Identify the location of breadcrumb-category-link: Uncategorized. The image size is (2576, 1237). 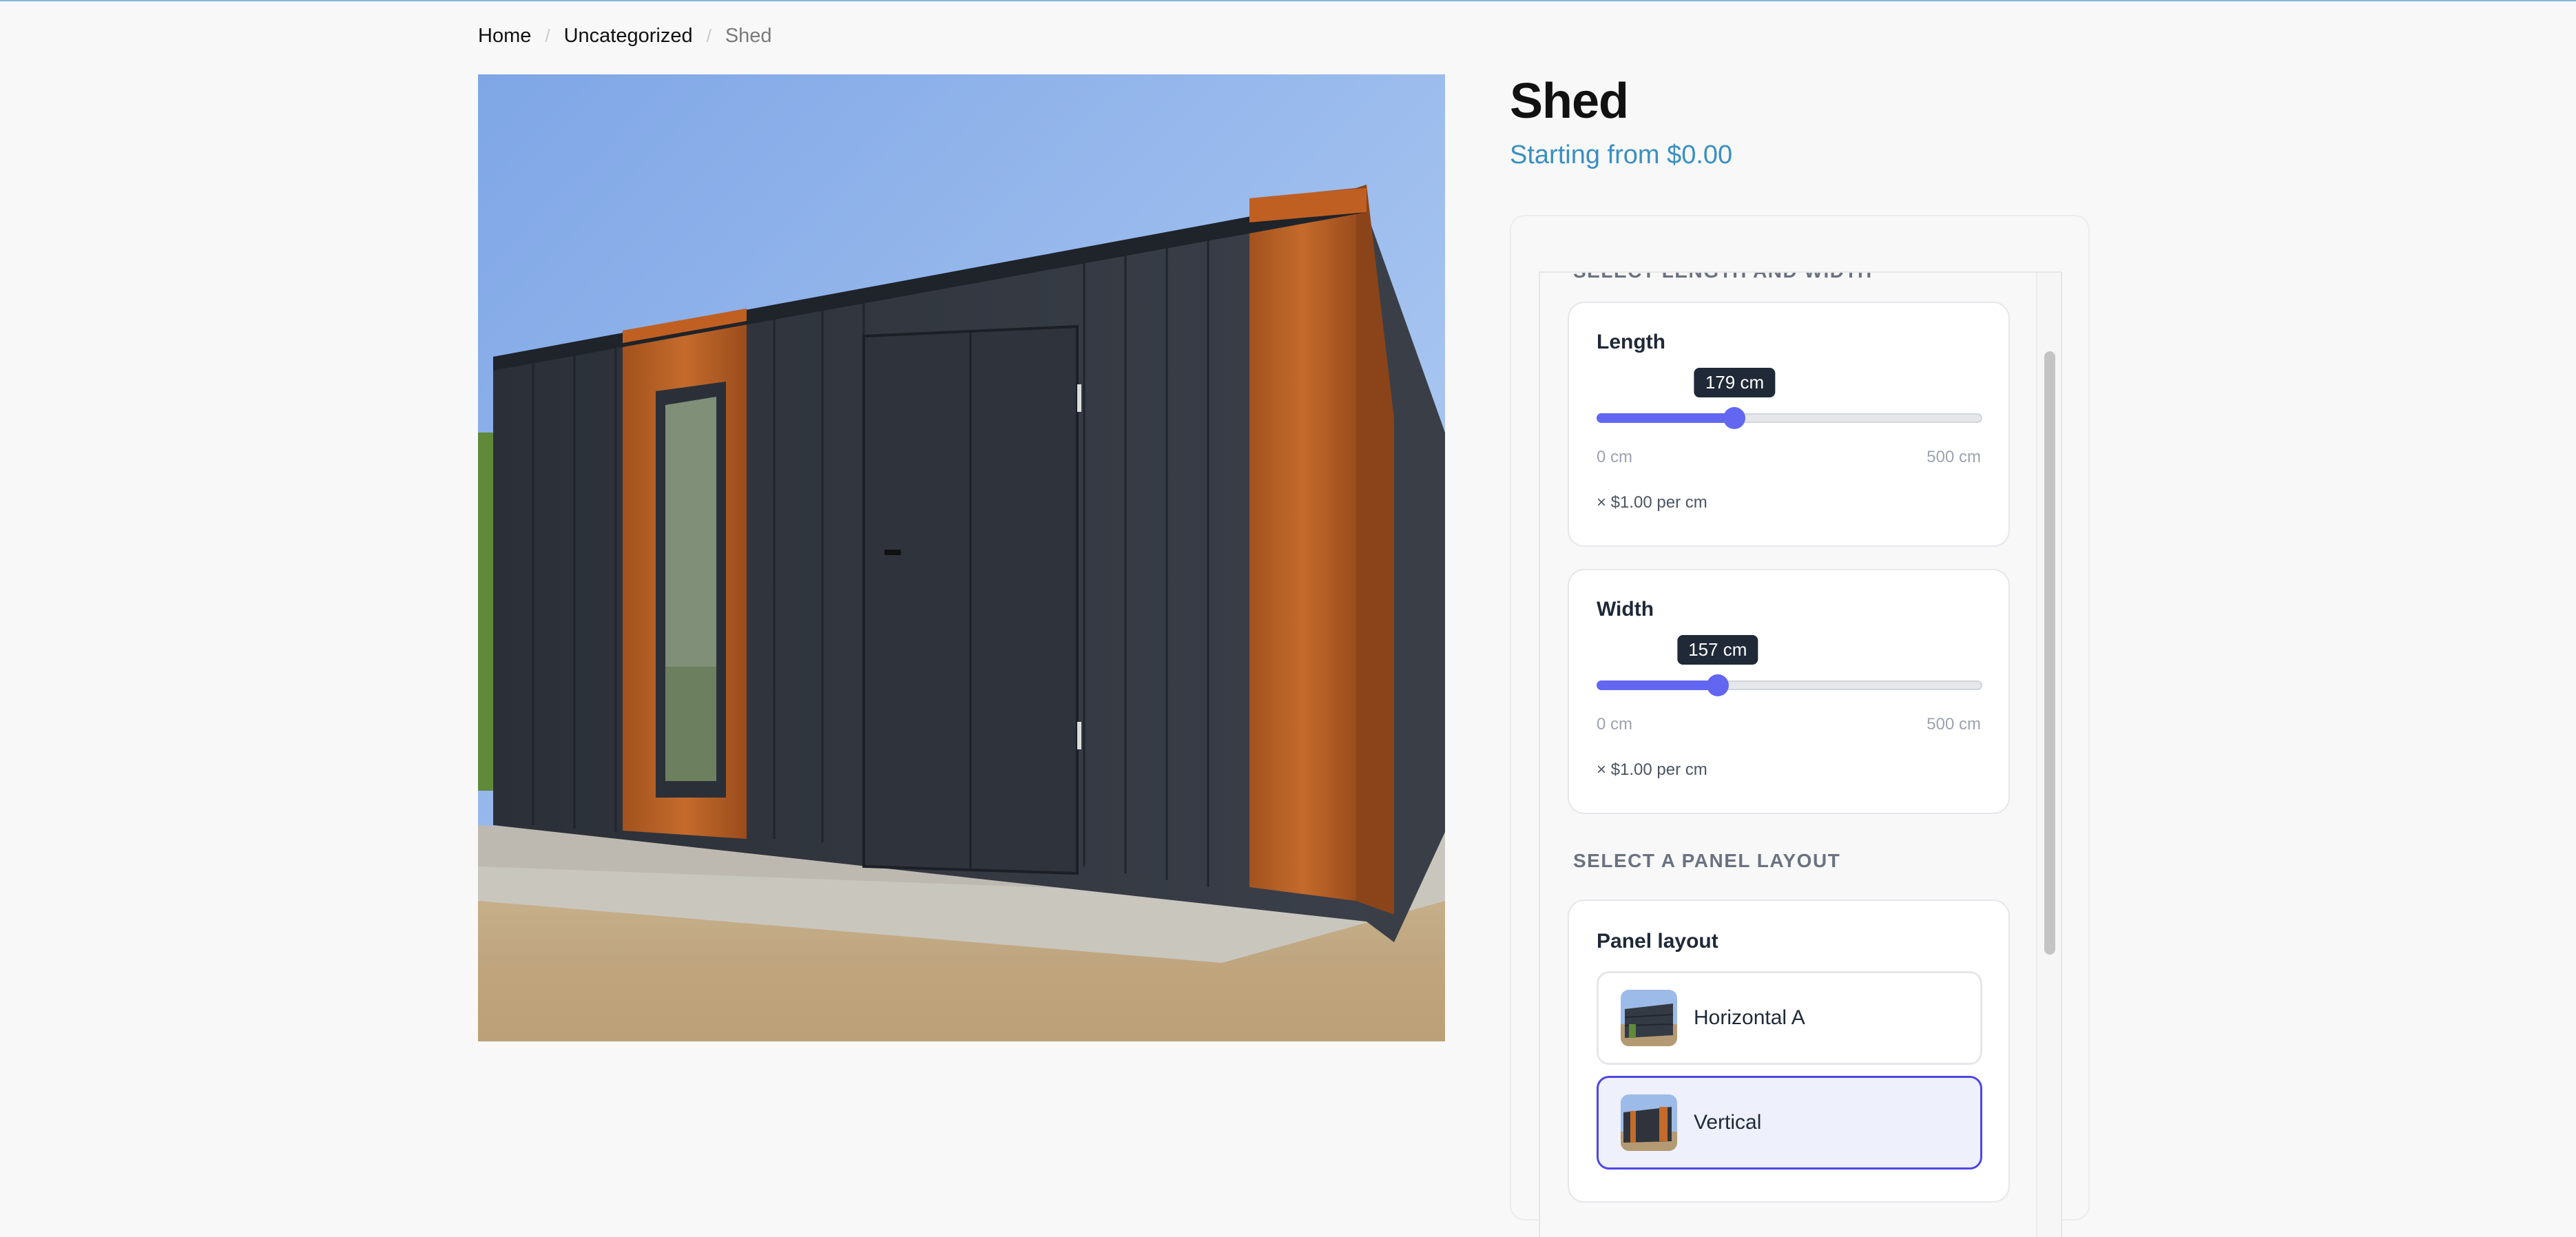
(628, 36).